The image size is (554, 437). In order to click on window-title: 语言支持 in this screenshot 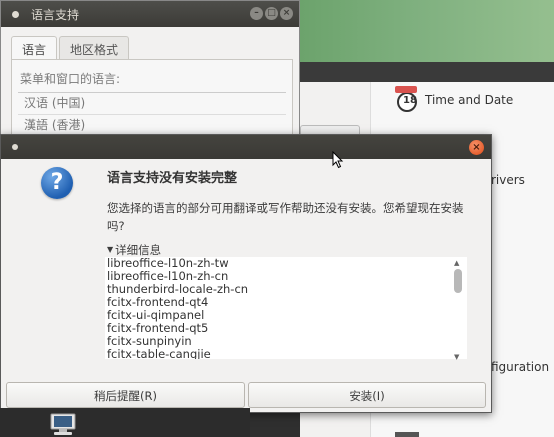, I will do `click(55, 14)`.